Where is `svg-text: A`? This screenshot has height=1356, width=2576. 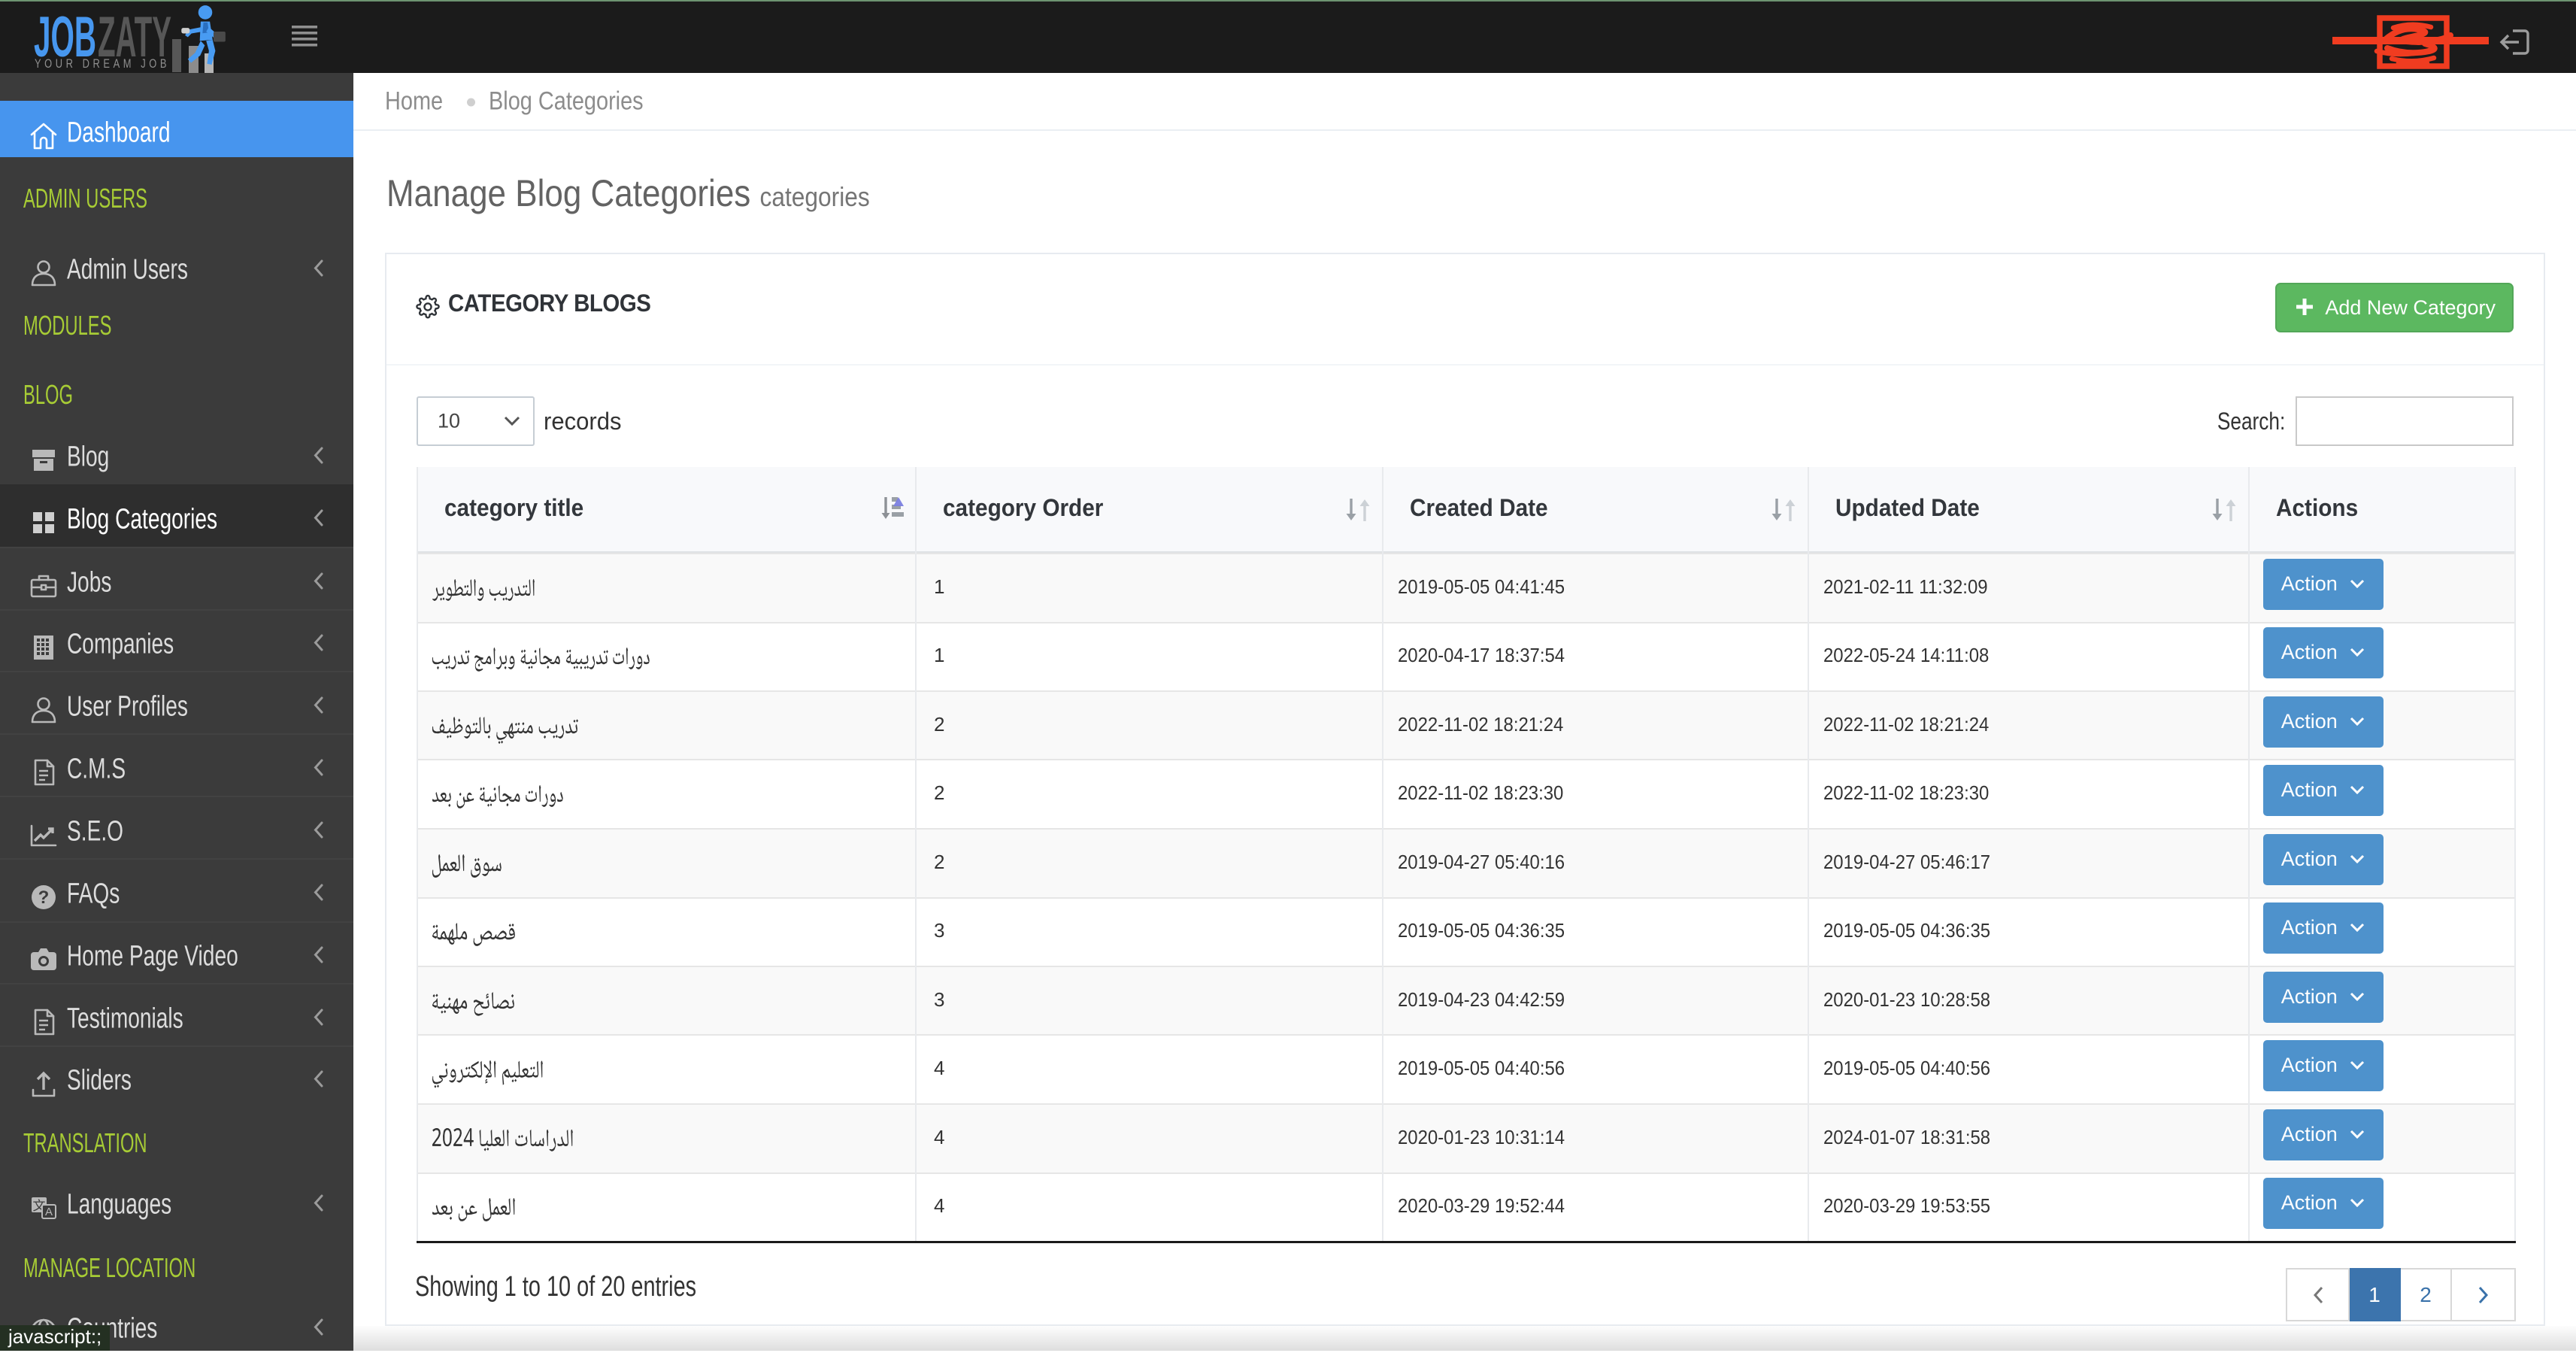 svg-text: A is located at coordinates (49, 1212).